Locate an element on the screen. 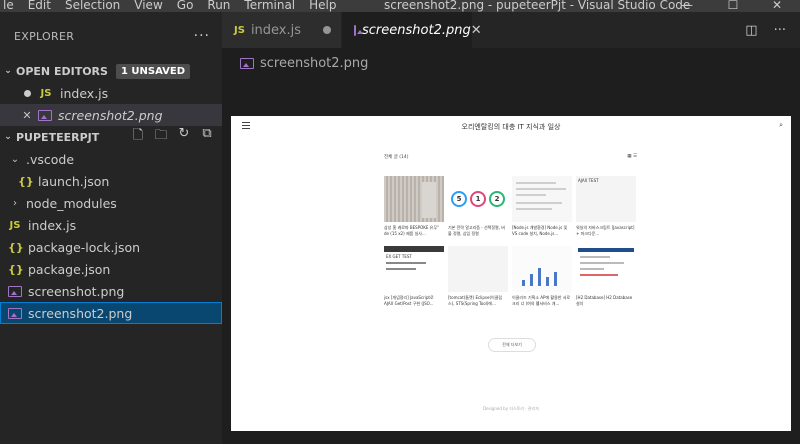  tab-screenshot2: screenshot2.png ✕ is located at coordinates (412, 30).